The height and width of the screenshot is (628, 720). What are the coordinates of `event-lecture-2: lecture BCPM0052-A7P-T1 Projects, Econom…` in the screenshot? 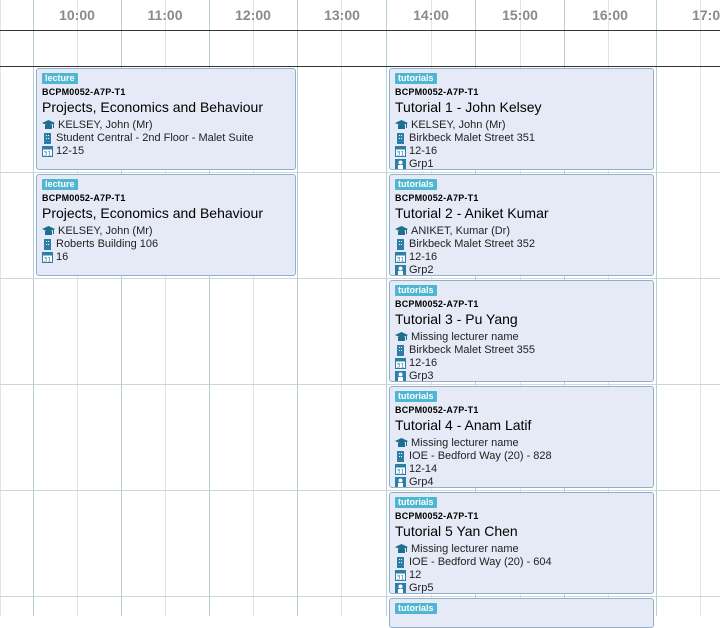 It's located at (166, 225).